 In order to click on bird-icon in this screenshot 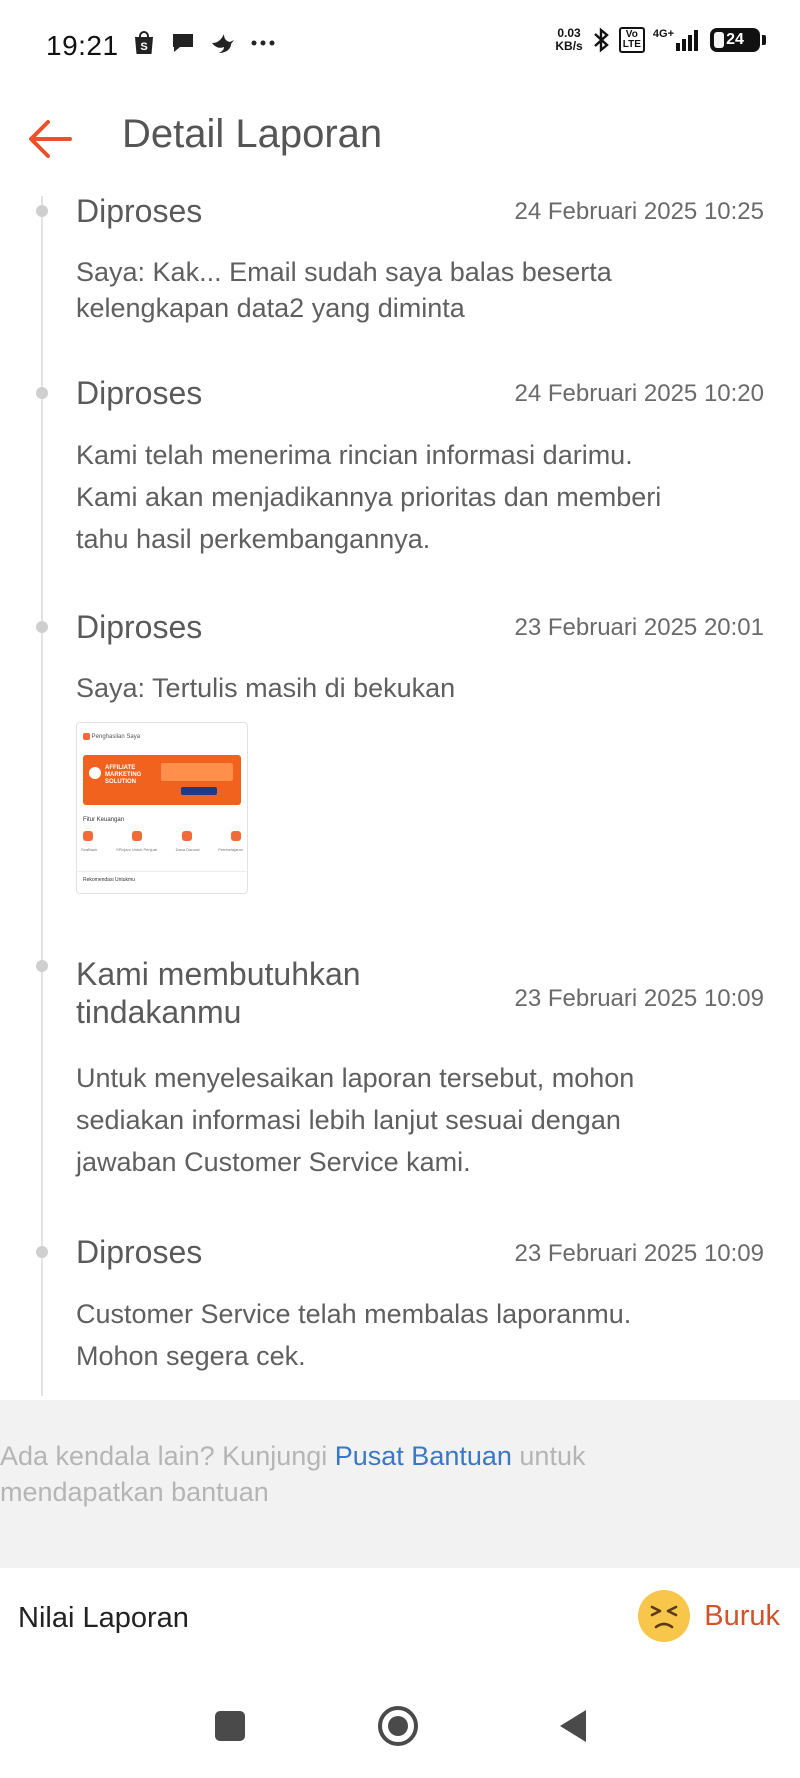, I will do `click(223, 43)`.